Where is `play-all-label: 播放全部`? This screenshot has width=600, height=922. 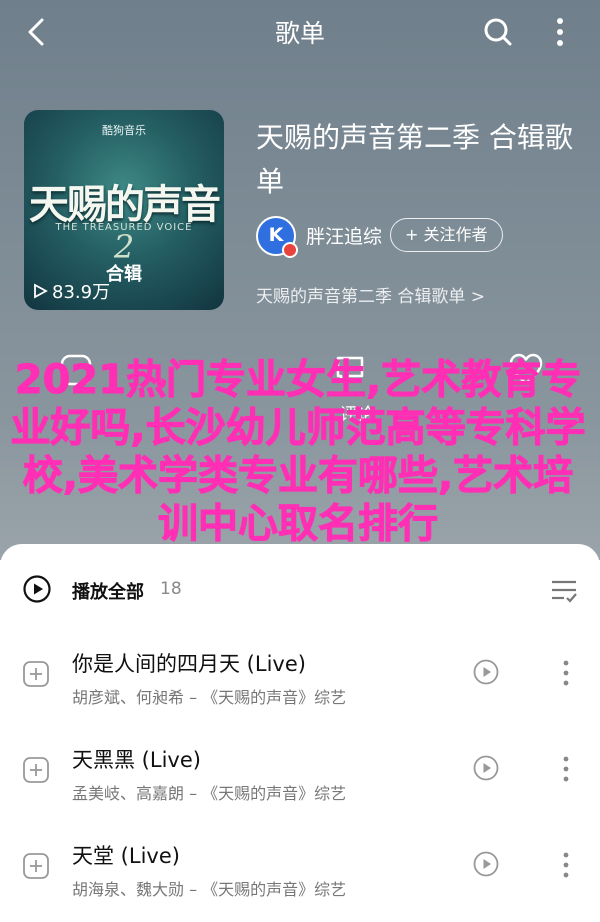
play-all-label: 播放全部 is located at coordinates (108, 591).